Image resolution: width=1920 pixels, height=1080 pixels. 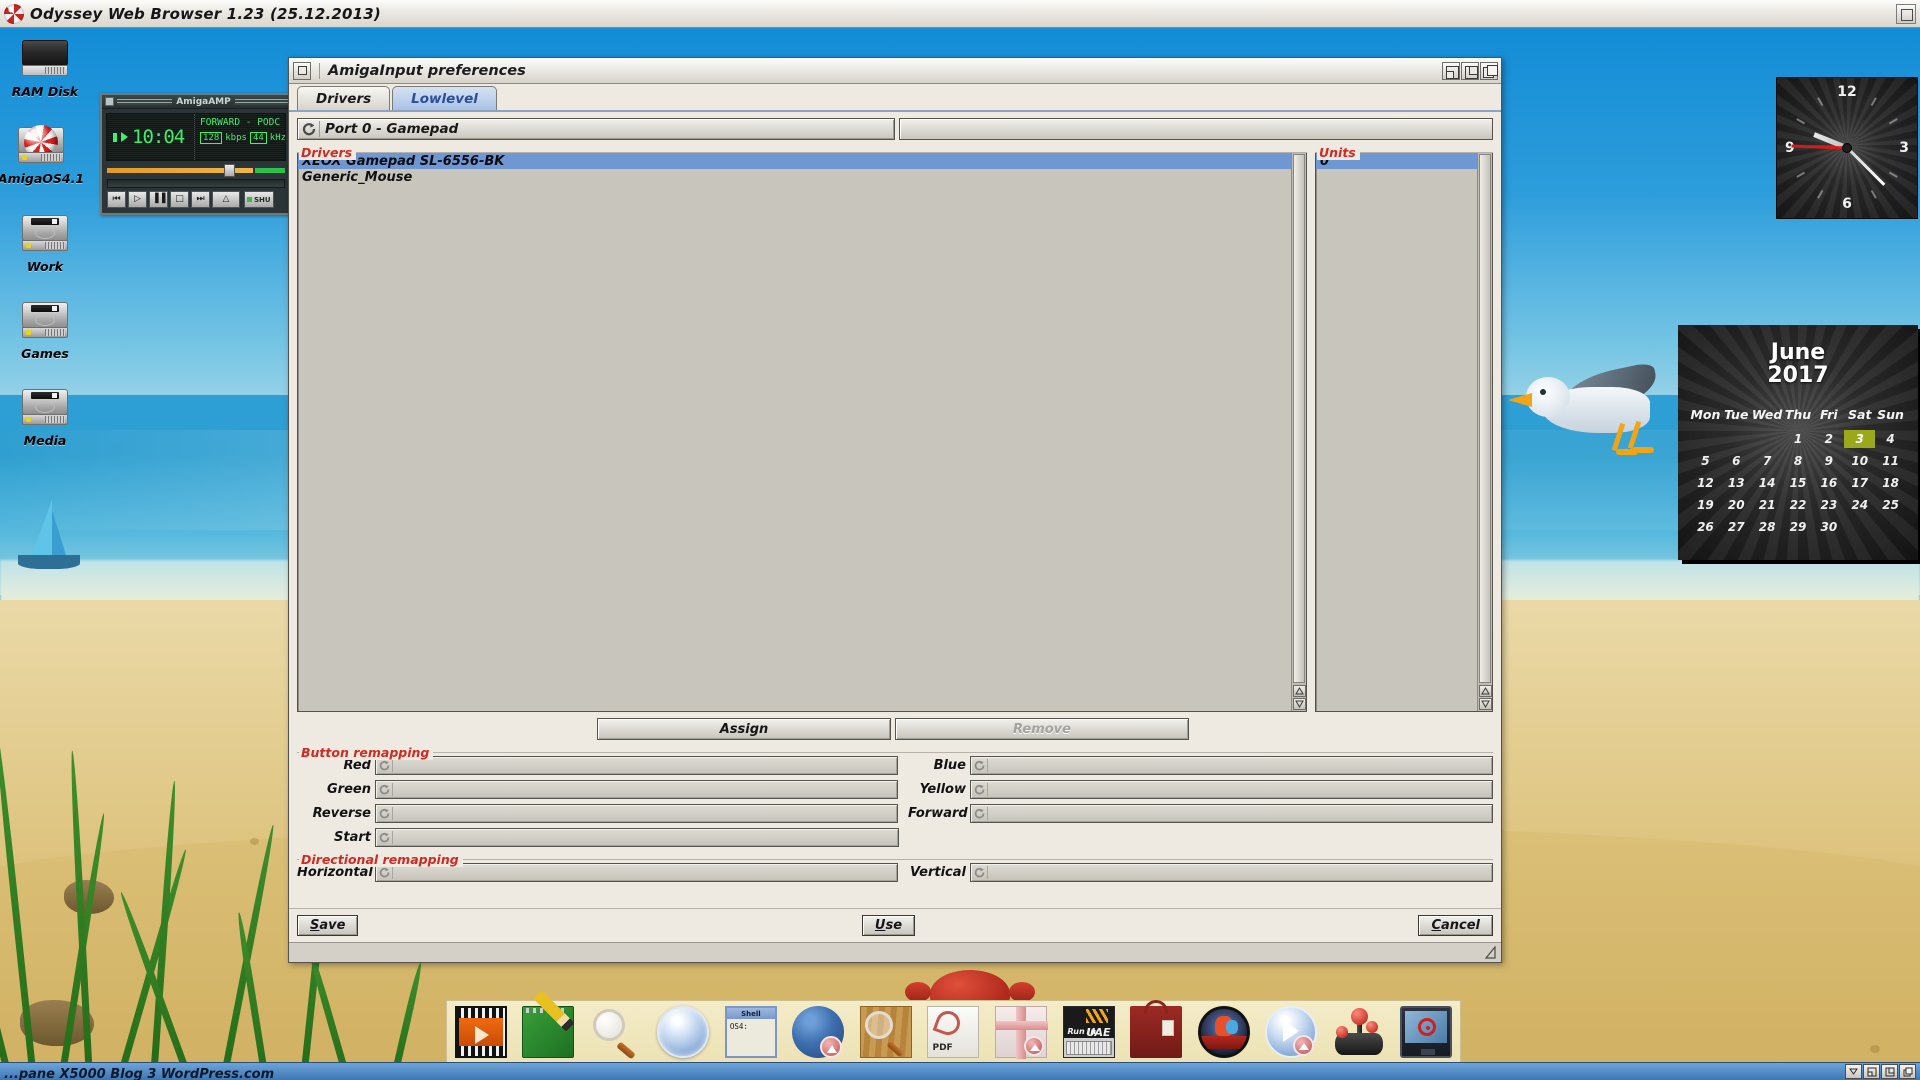 I want to click on calendar-day: 7, so click(x=1767, y=461).